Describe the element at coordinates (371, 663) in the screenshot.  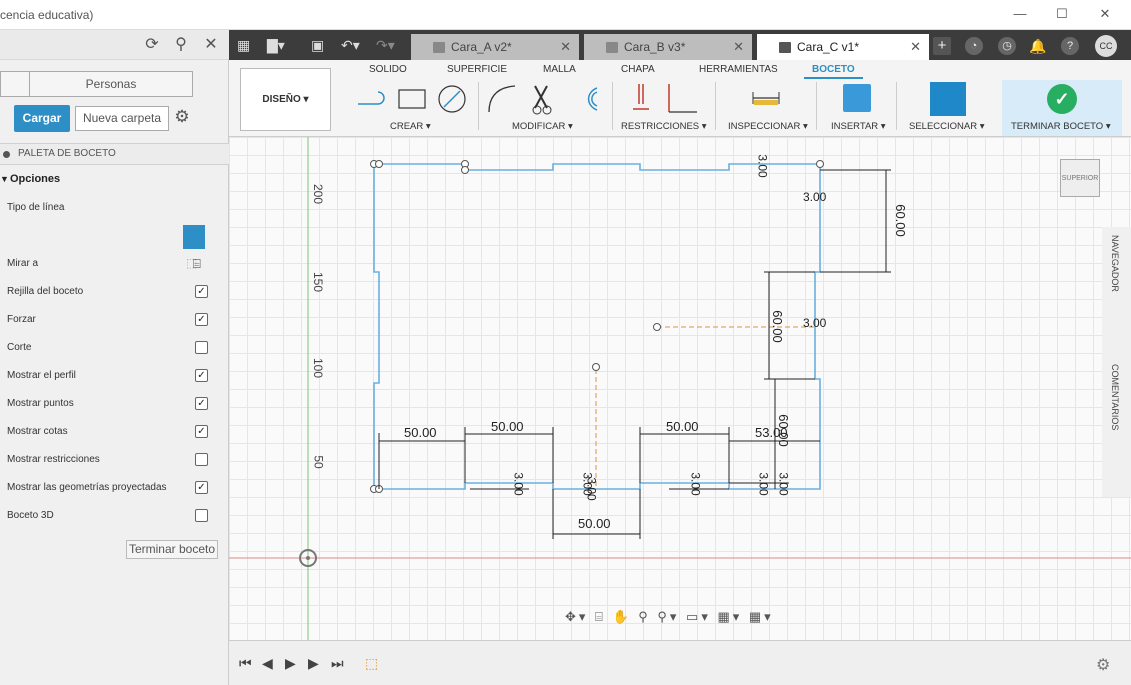
I see `timeline-sketch-icon: ⬚` at that location.